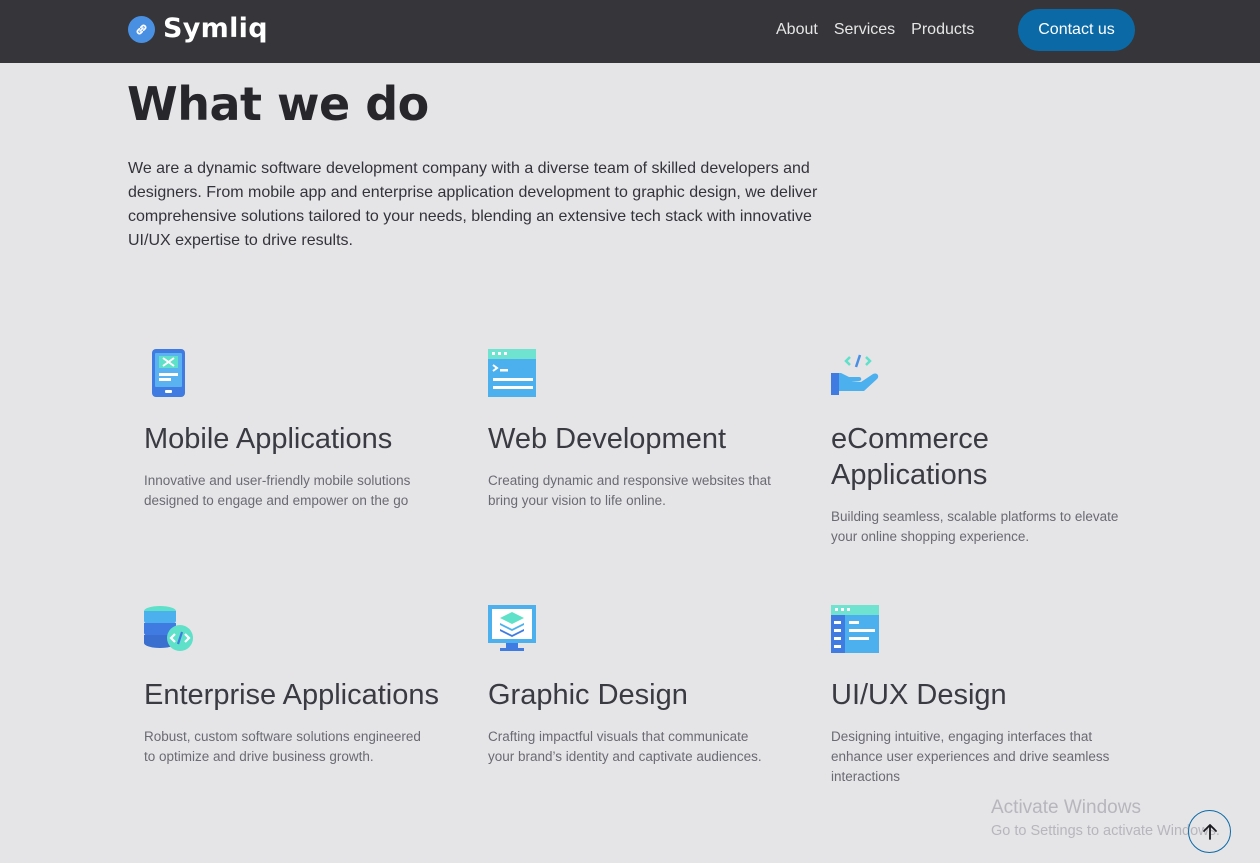 The image size is (1260, 863). I want to click on page-title: What we do, so click(278, 104).